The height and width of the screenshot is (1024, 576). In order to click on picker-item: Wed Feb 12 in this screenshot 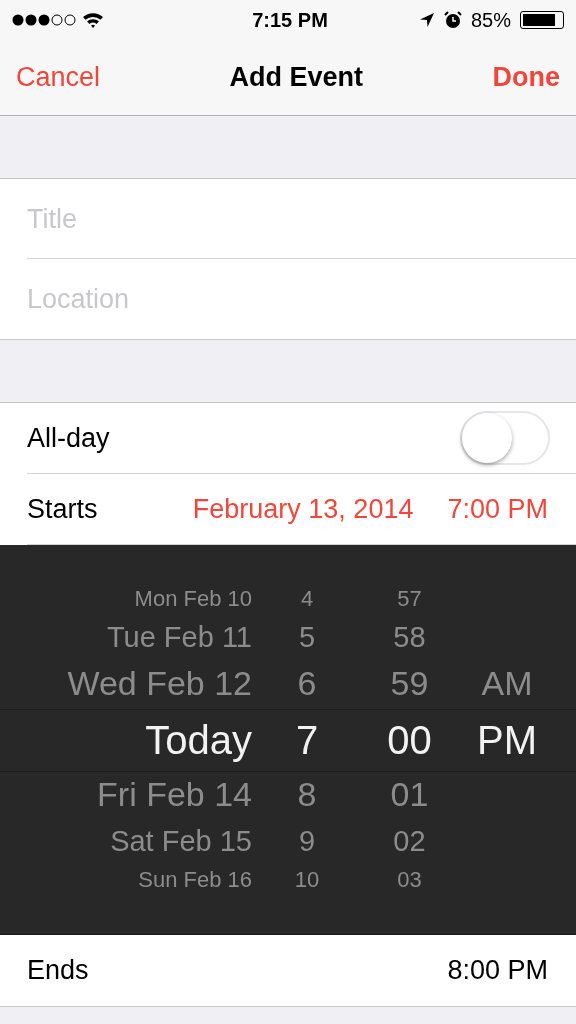, I will do `click(159, 684)`.